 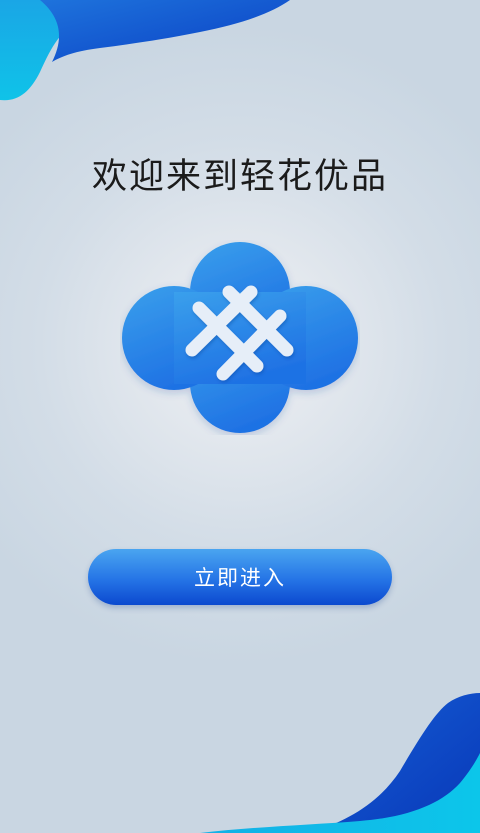 I want to click on welcome-title: 欢迎来到轻花优品, so click(x=239, y=177).